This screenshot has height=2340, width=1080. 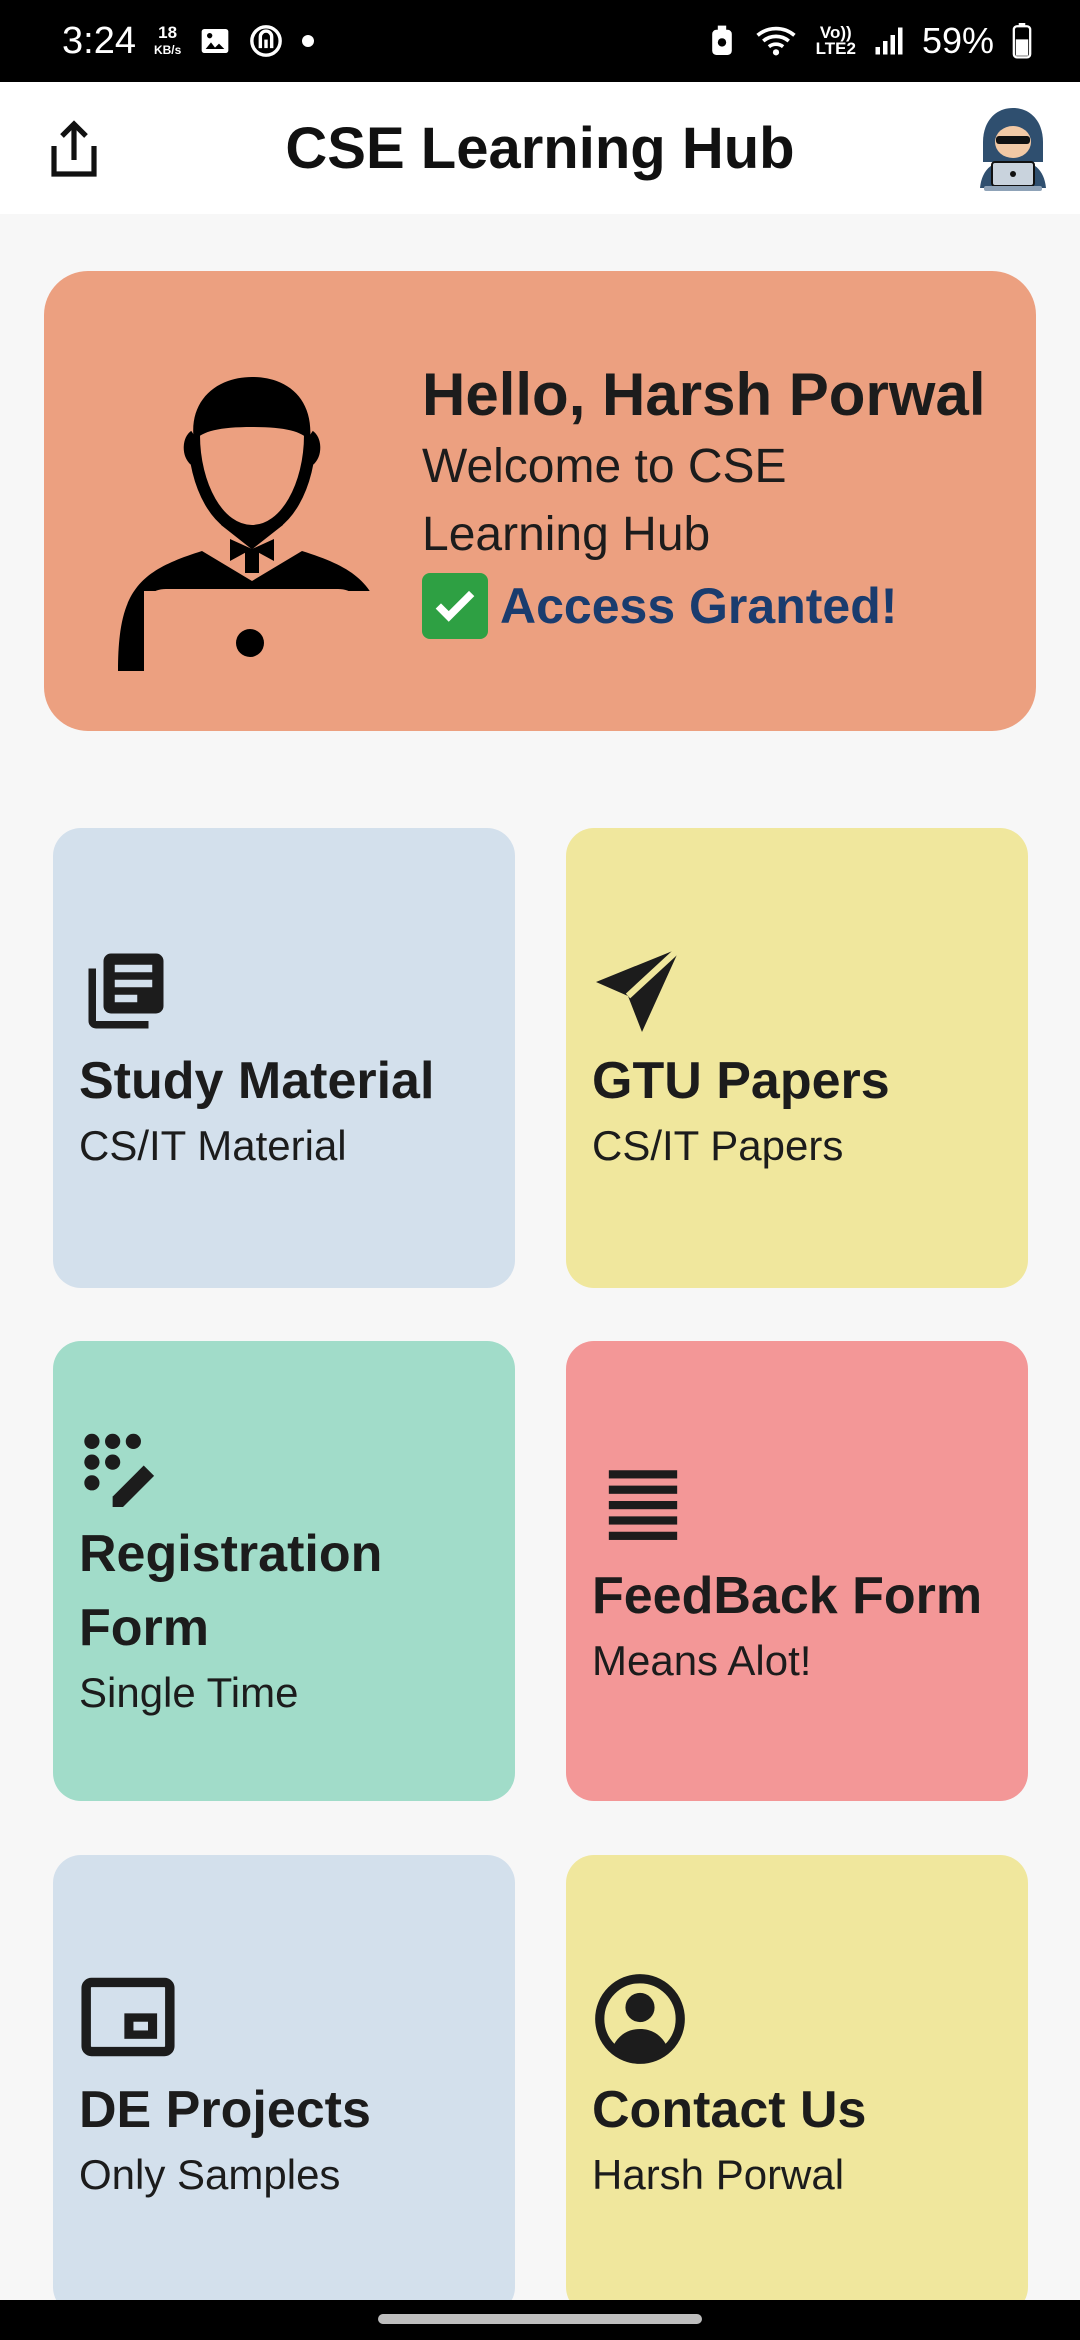 What do you see at coordinates (189, 1692) in the screenshot?
I see `tile-subtitle: Single Time` at bounding box center [189, 1692].